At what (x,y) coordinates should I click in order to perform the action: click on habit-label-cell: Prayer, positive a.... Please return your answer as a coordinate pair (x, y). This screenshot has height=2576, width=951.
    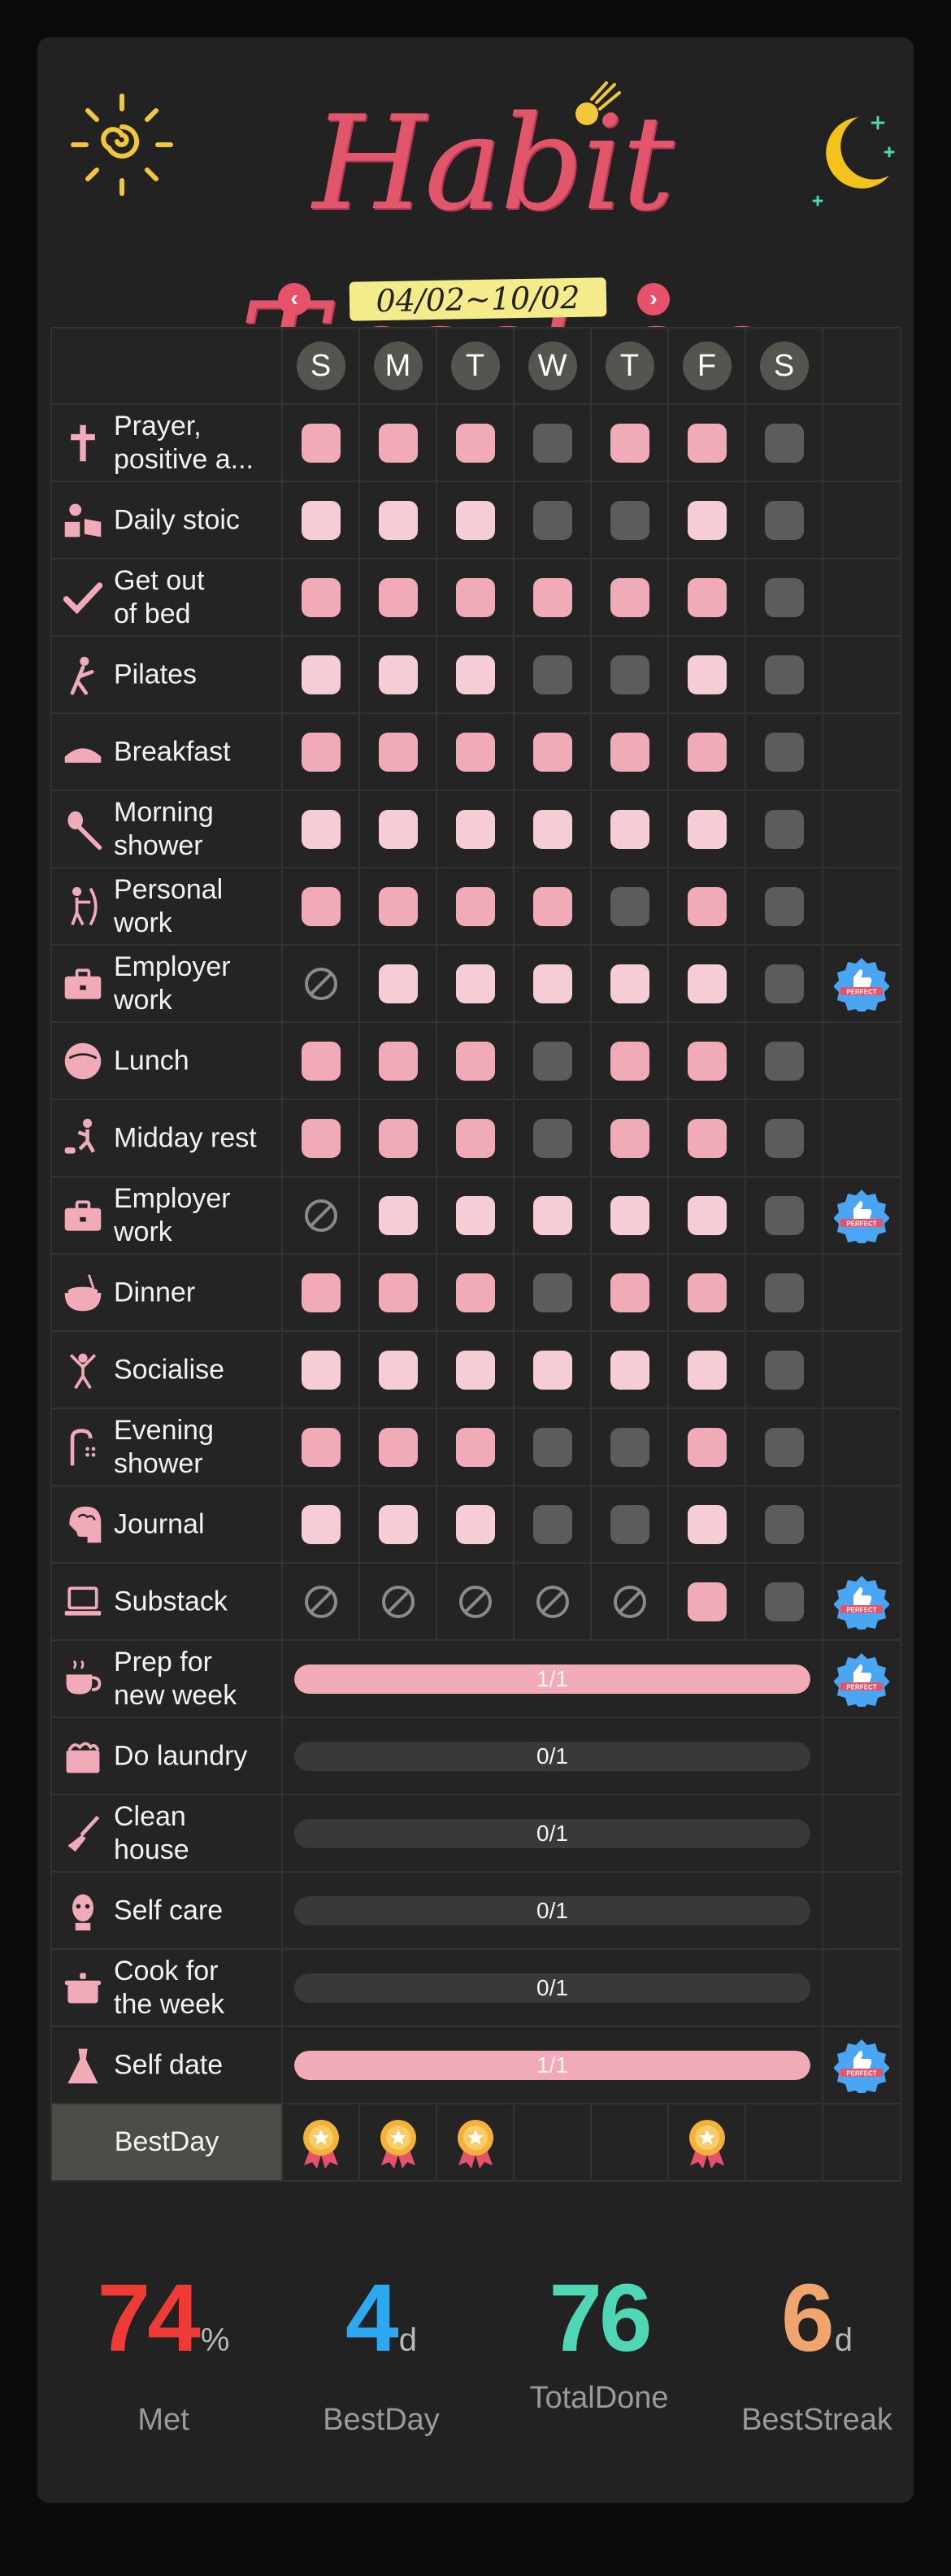
    Looking at the image, I should click on (166, 443).